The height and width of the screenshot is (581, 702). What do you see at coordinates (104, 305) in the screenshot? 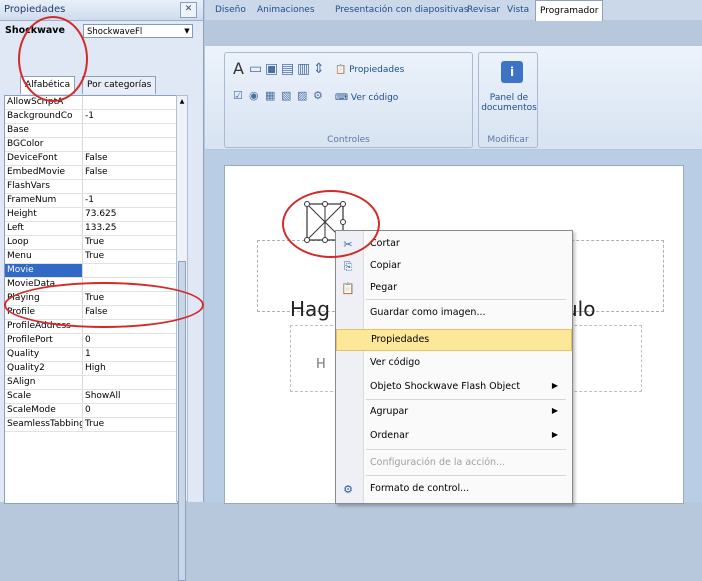
I see `annotation-circle-movie` at bounding box center [104, 305].